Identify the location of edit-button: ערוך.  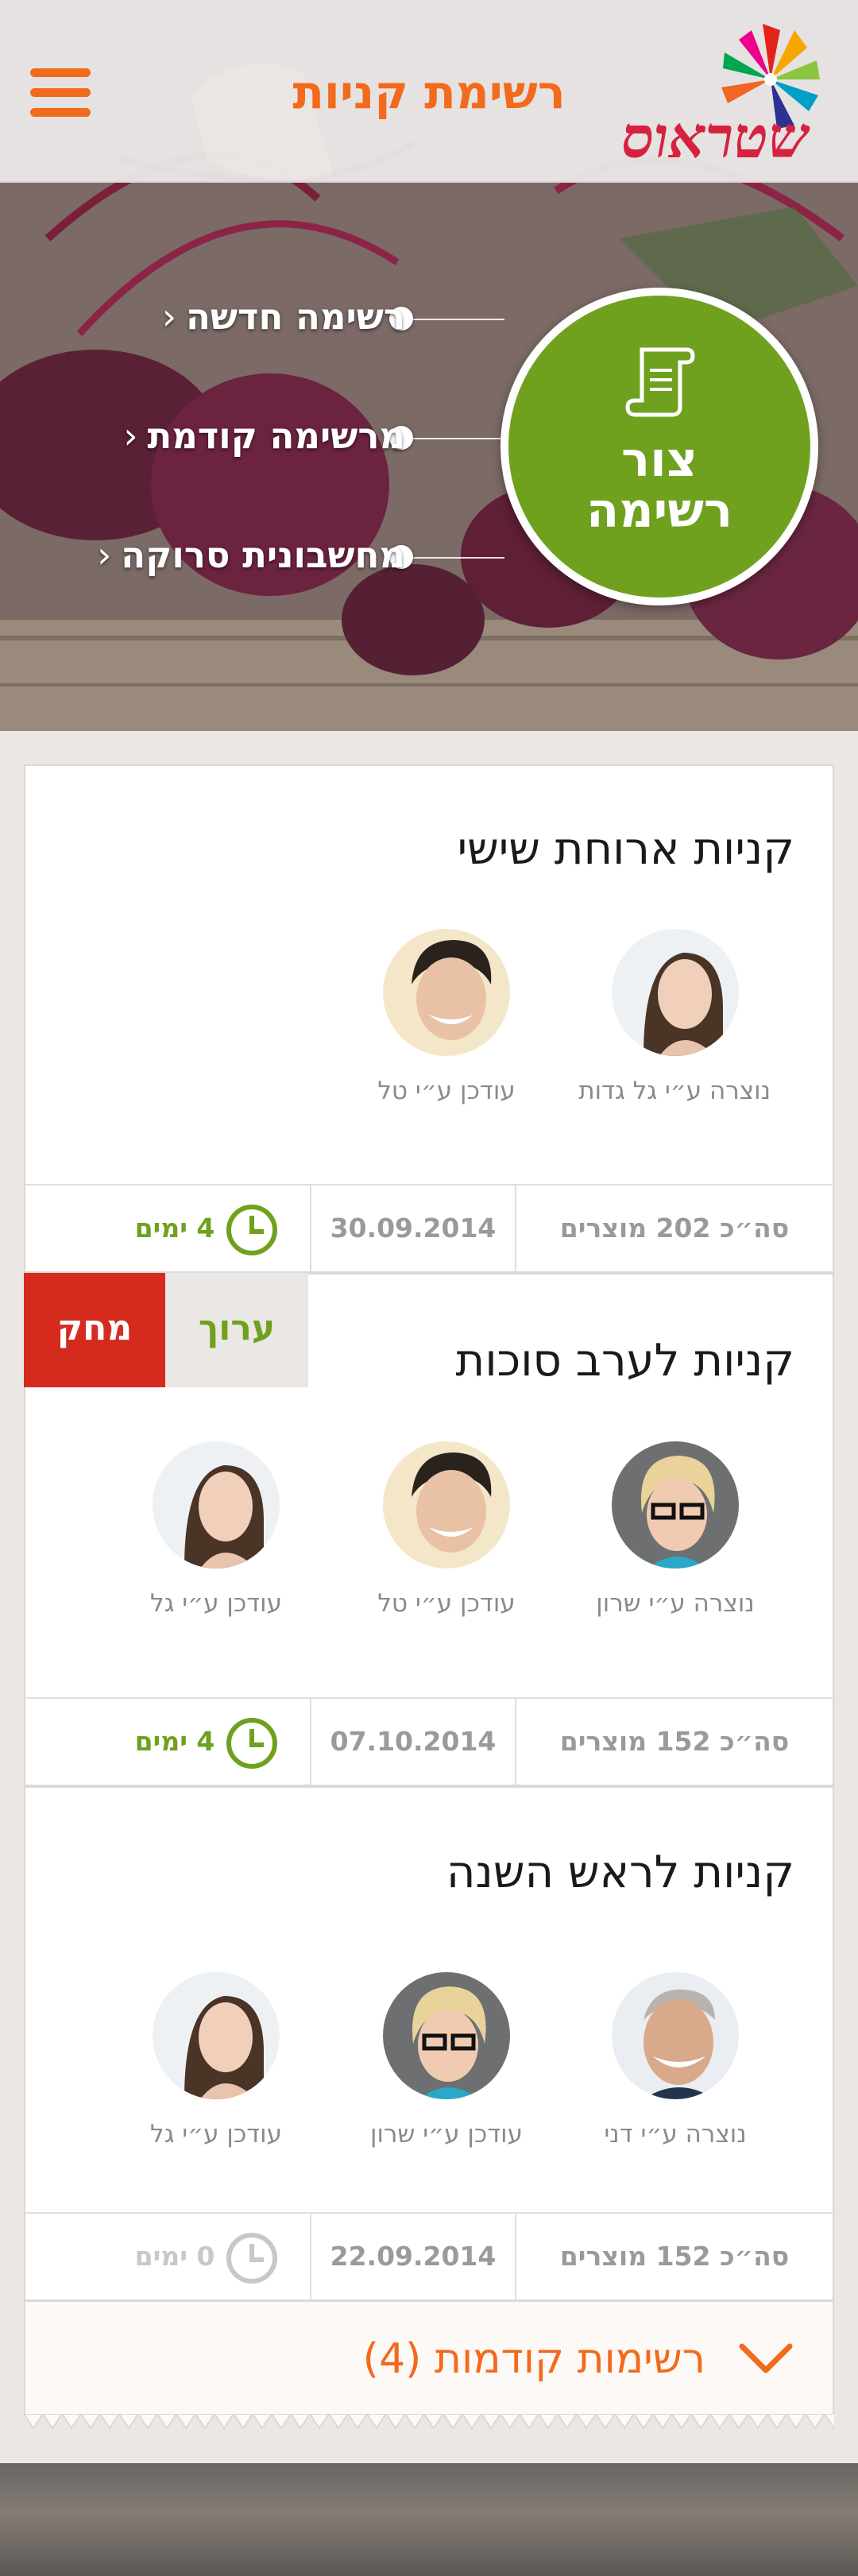
(236, 1330).